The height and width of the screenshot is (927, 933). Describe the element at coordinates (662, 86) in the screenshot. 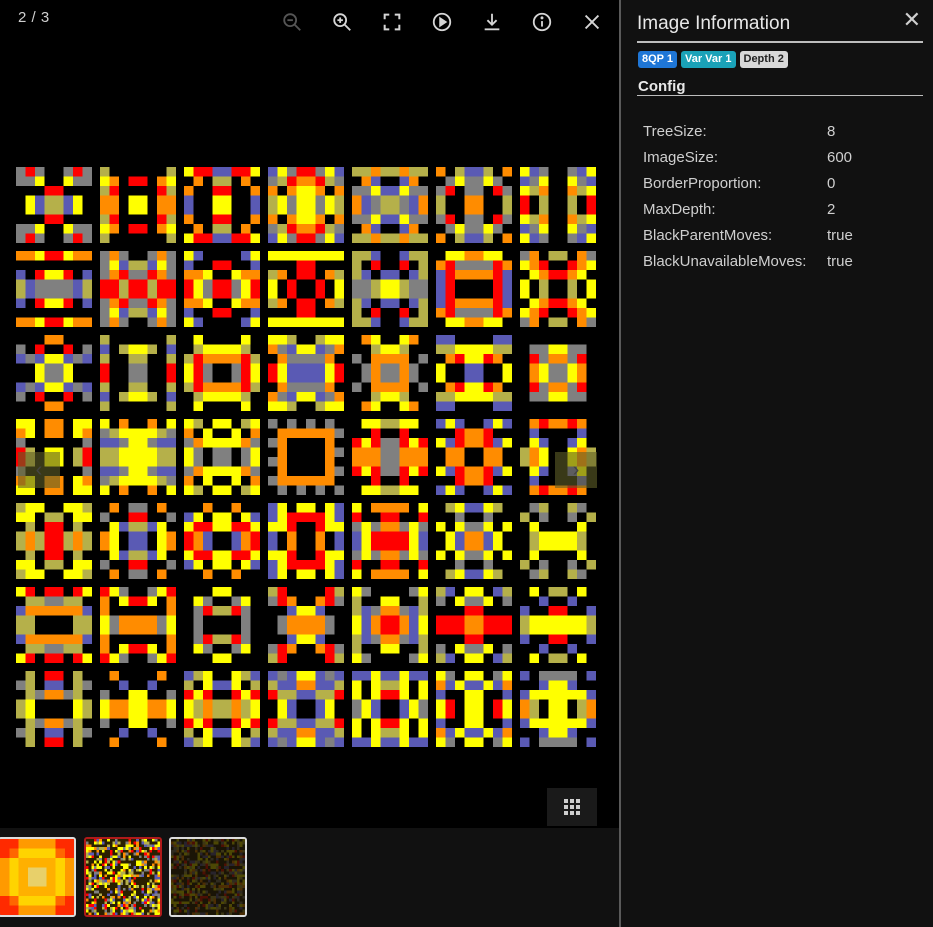

I see `section-title: Config` at that location.